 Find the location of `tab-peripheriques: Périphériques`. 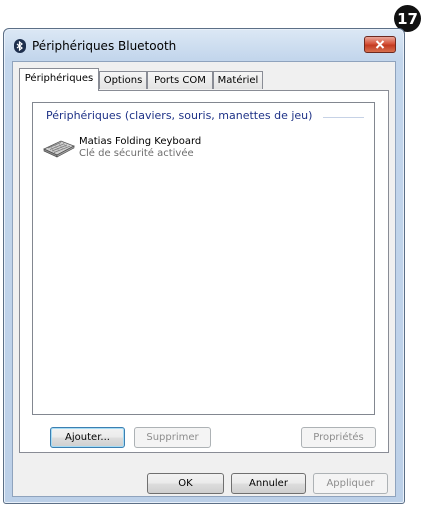

tab-peripheriques: Périphériques is located at coordinates (59, 79).